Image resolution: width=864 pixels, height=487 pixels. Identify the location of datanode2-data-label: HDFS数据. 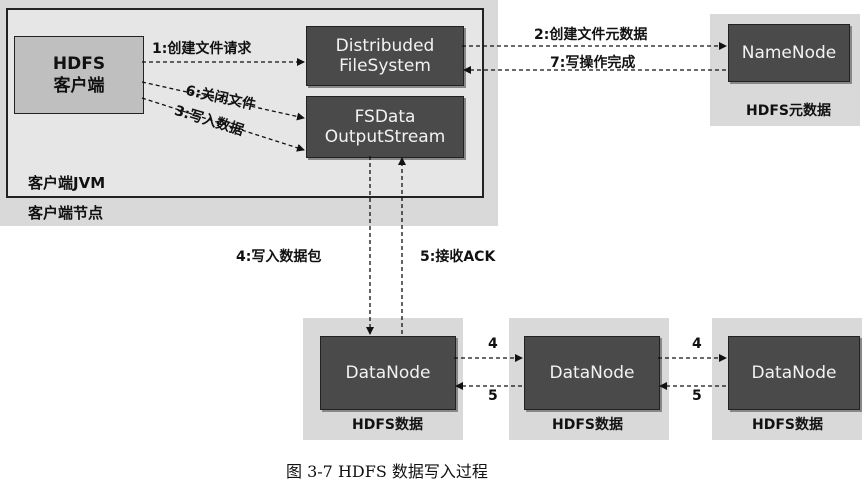
(587, 425).